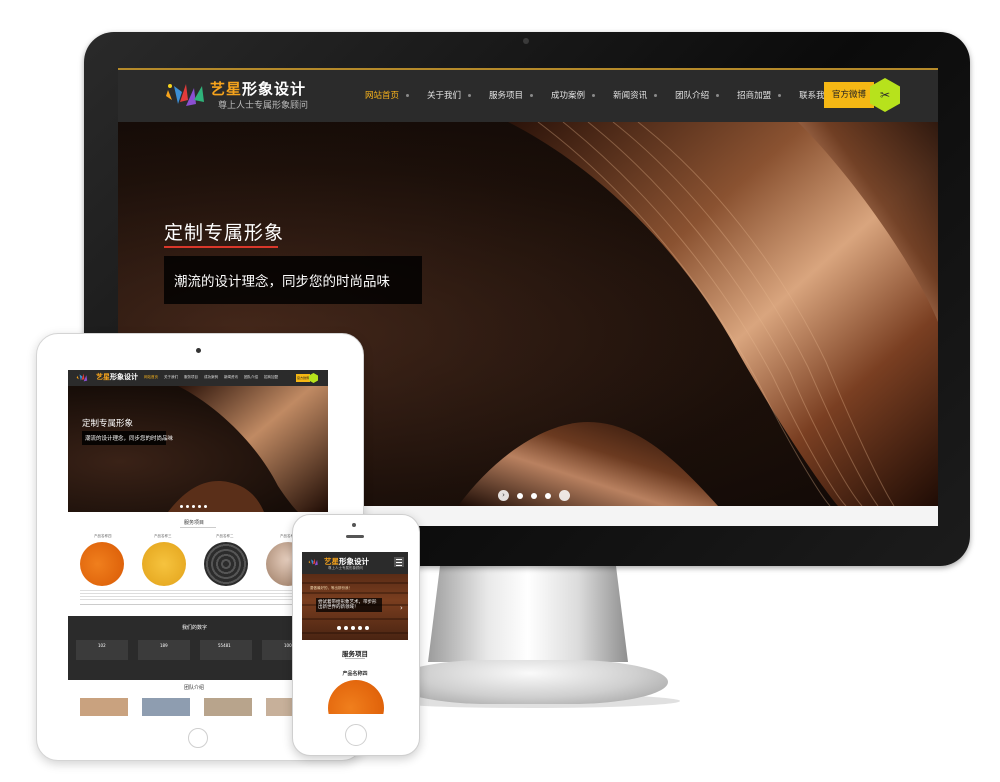  I want to click on tablet-hero-banner: 定制专属形象 潮流的设计理念，同步您的时尚品味, so click(198, 449).